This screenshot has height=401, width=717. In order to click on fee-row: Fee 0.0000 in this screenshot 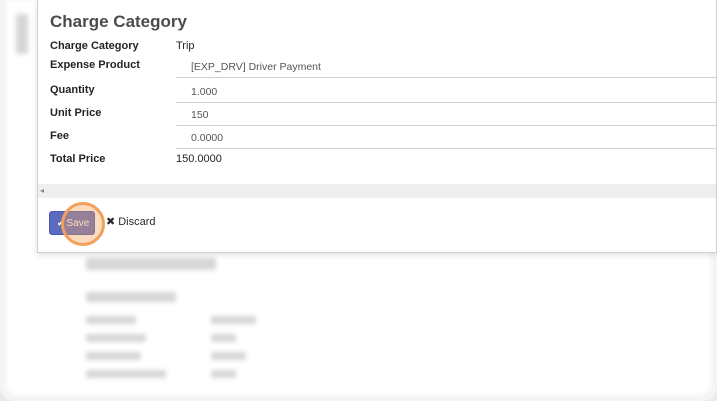, I will do `click(383, 137)`.